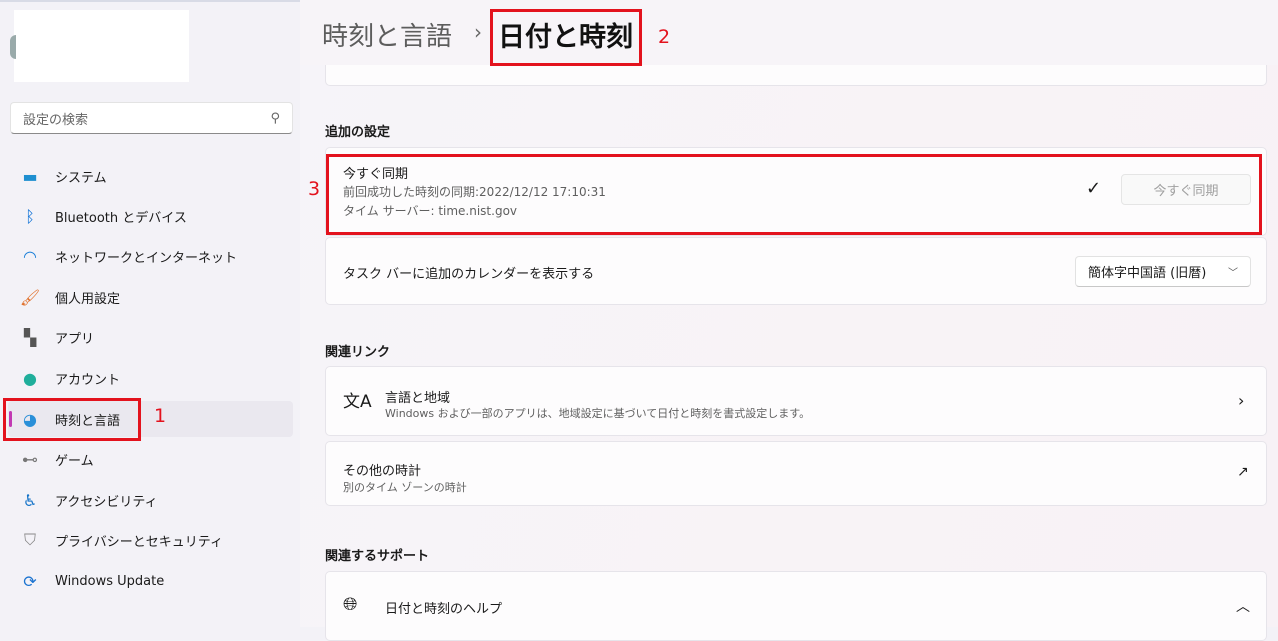 The width and height of the screenshot is (1278, 641). What do you see at coordinates (382, 471) in the screenshot?
I see `link-title: その他の時計` at bounding box center [382, 471].